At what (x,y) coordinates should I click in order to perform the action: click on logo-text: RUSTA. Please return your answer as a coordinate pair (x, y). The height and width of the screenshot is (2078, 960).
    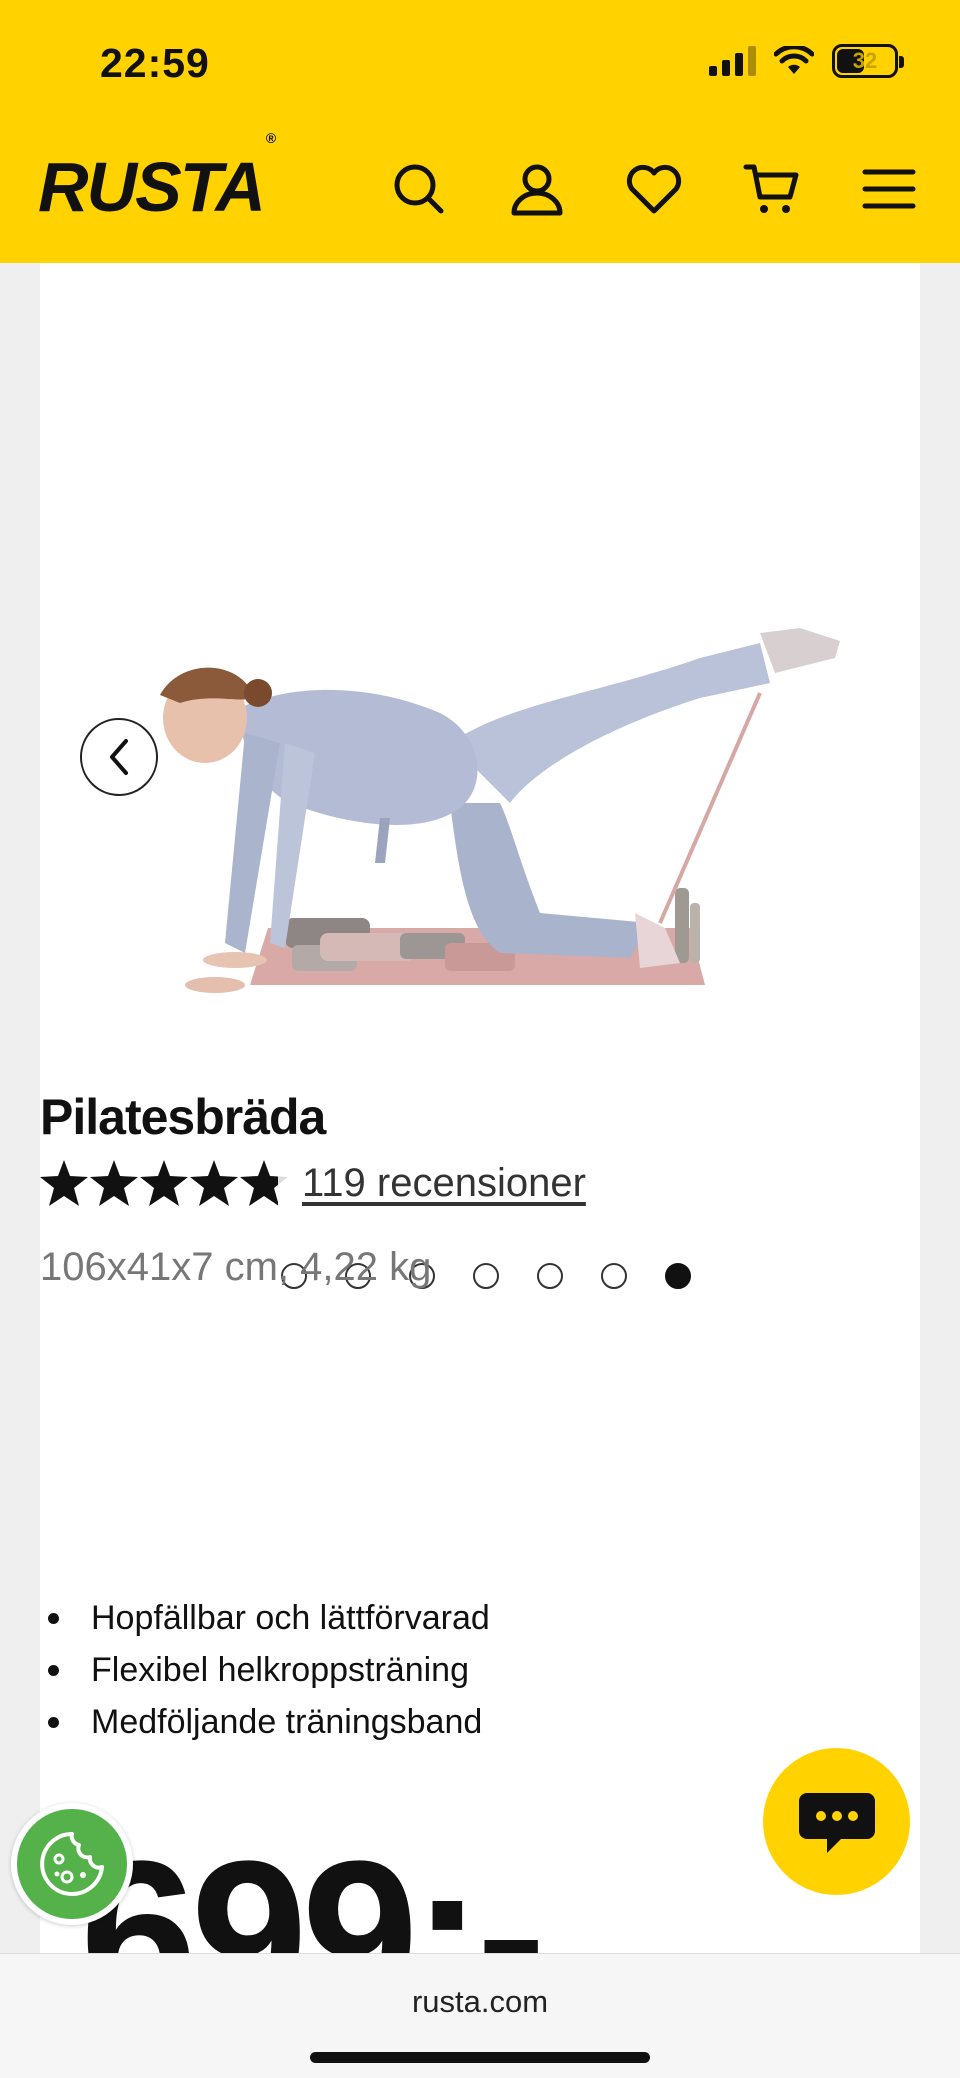
    Looking at the image, I should click on (152, 187).